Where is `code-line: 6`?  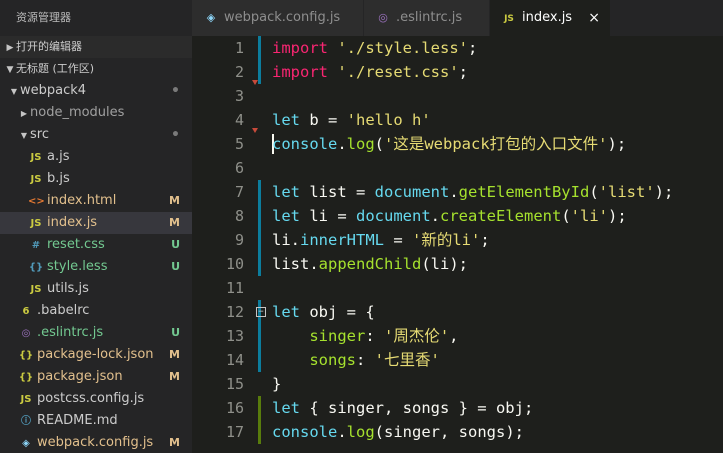 code-line: 6 is located at coordinates (457, 168).